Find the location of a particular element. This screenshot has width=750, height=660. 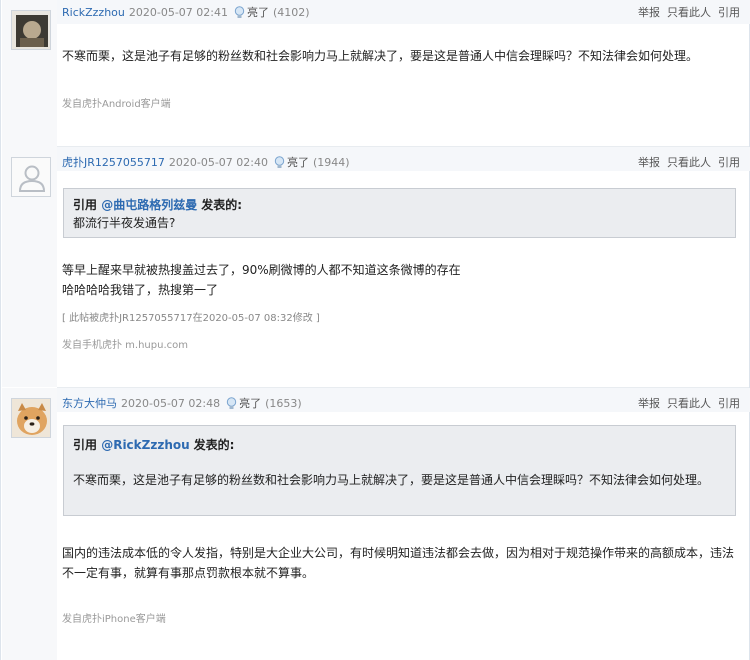

light-count: (4102) is located at coordinates (291, 12).